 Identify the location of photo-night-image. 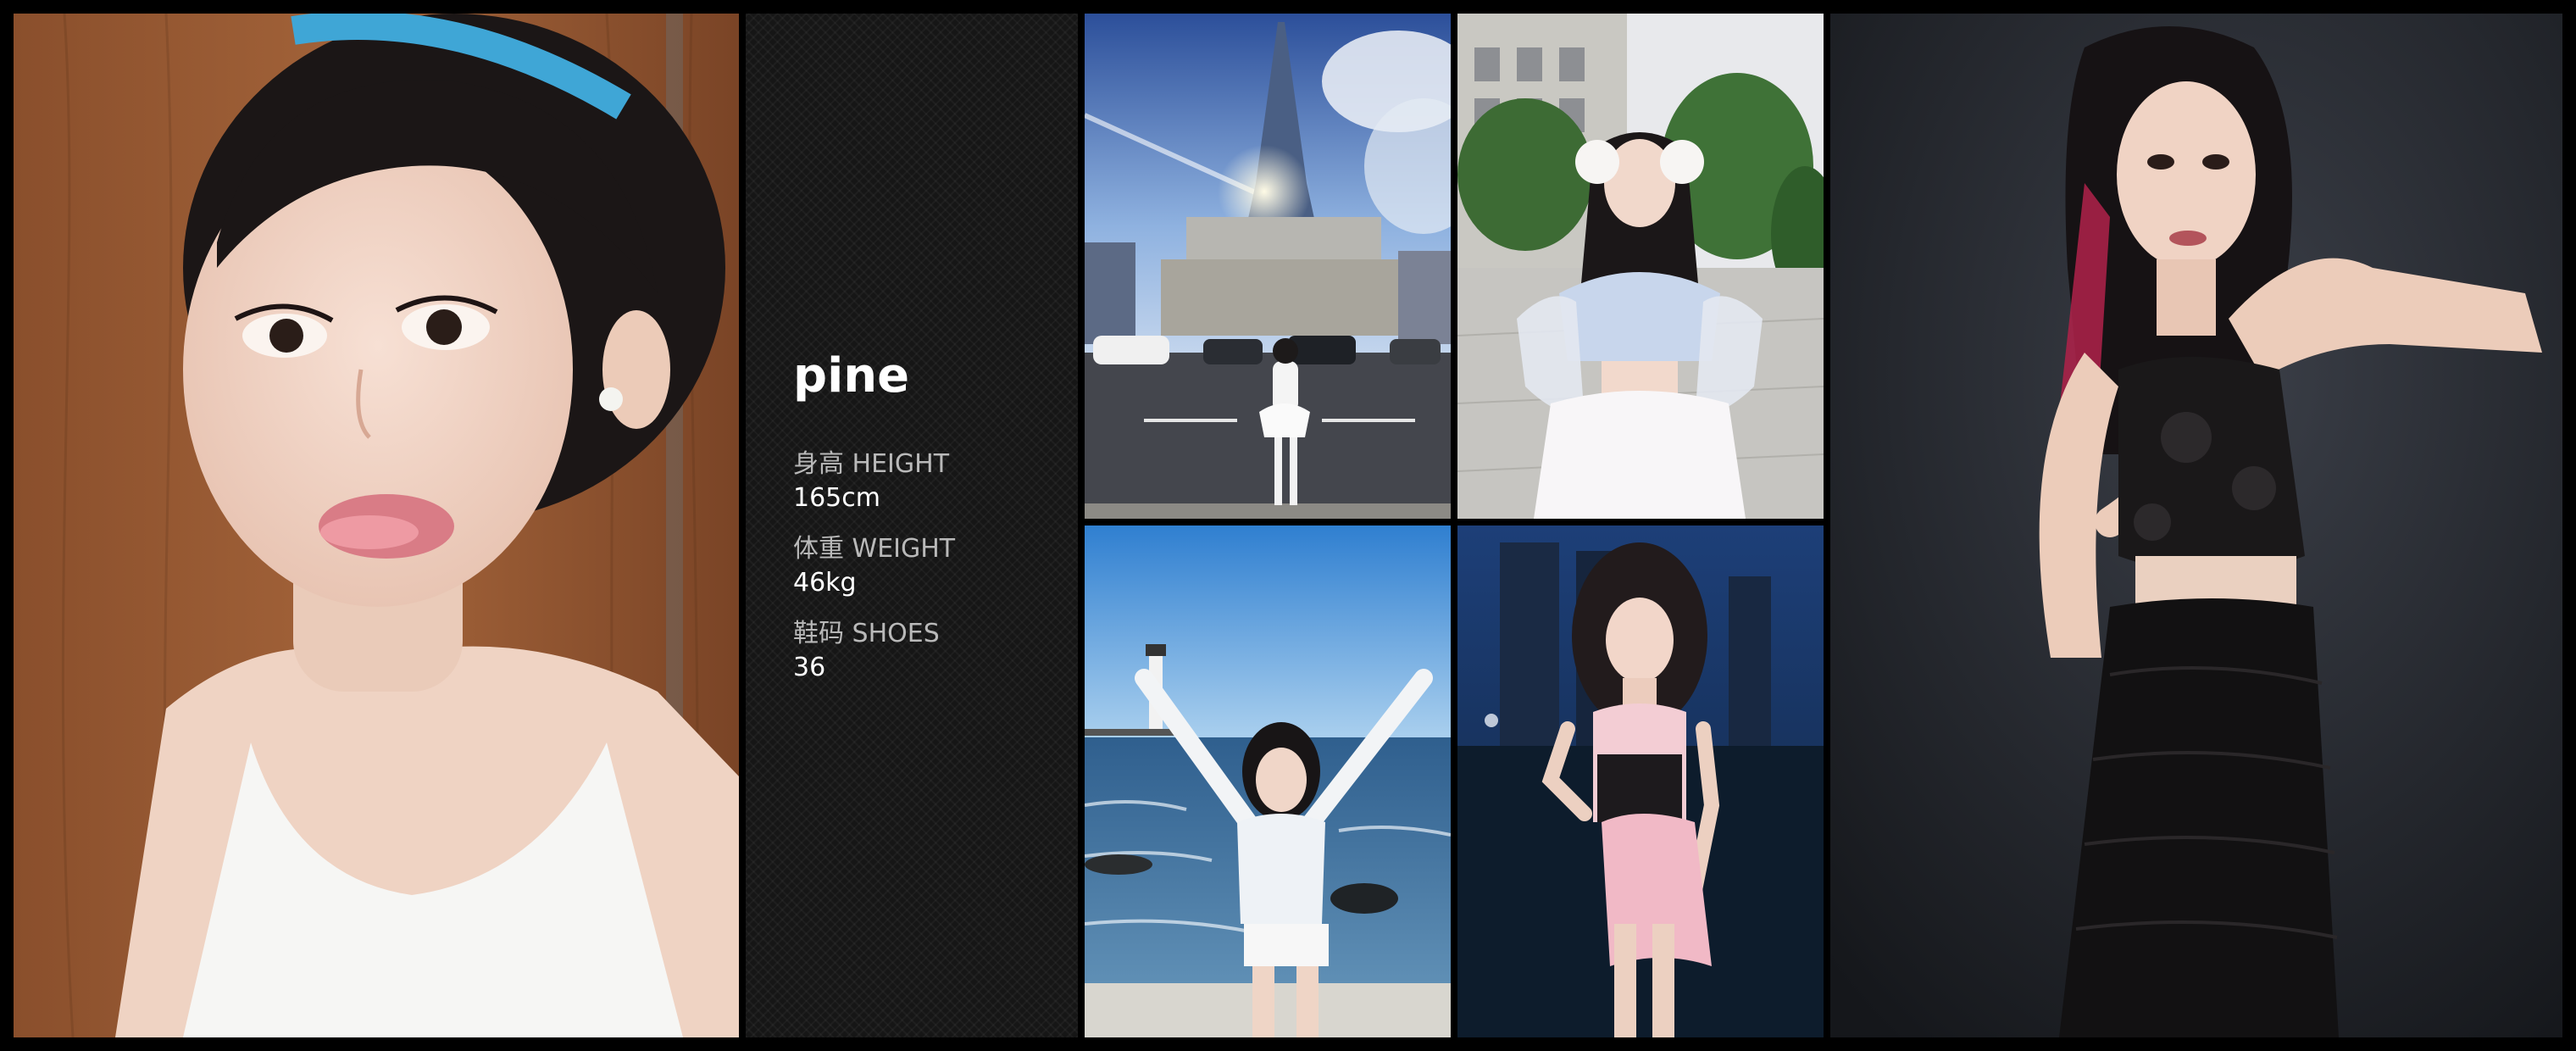
(1640, 781).